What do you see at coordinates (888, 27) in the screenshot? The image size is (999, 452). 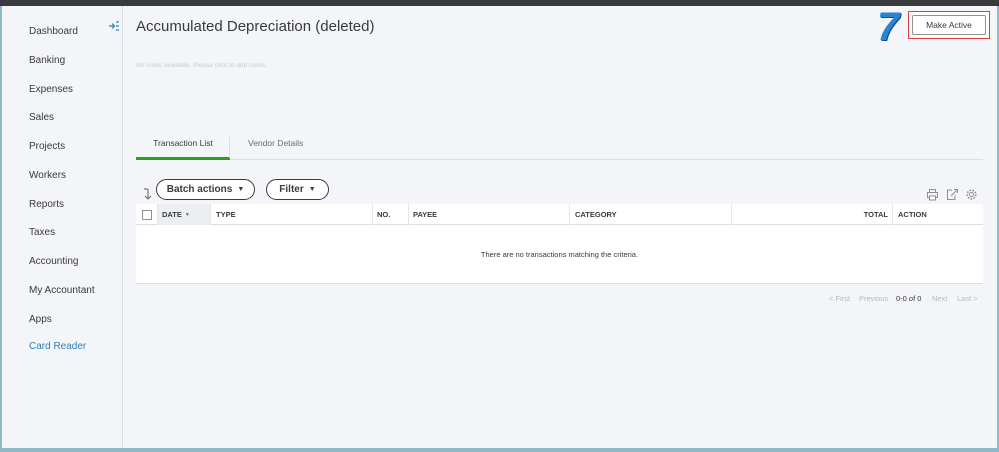 I see `step-number-annotation: 7` at bounding box center [888, 27].